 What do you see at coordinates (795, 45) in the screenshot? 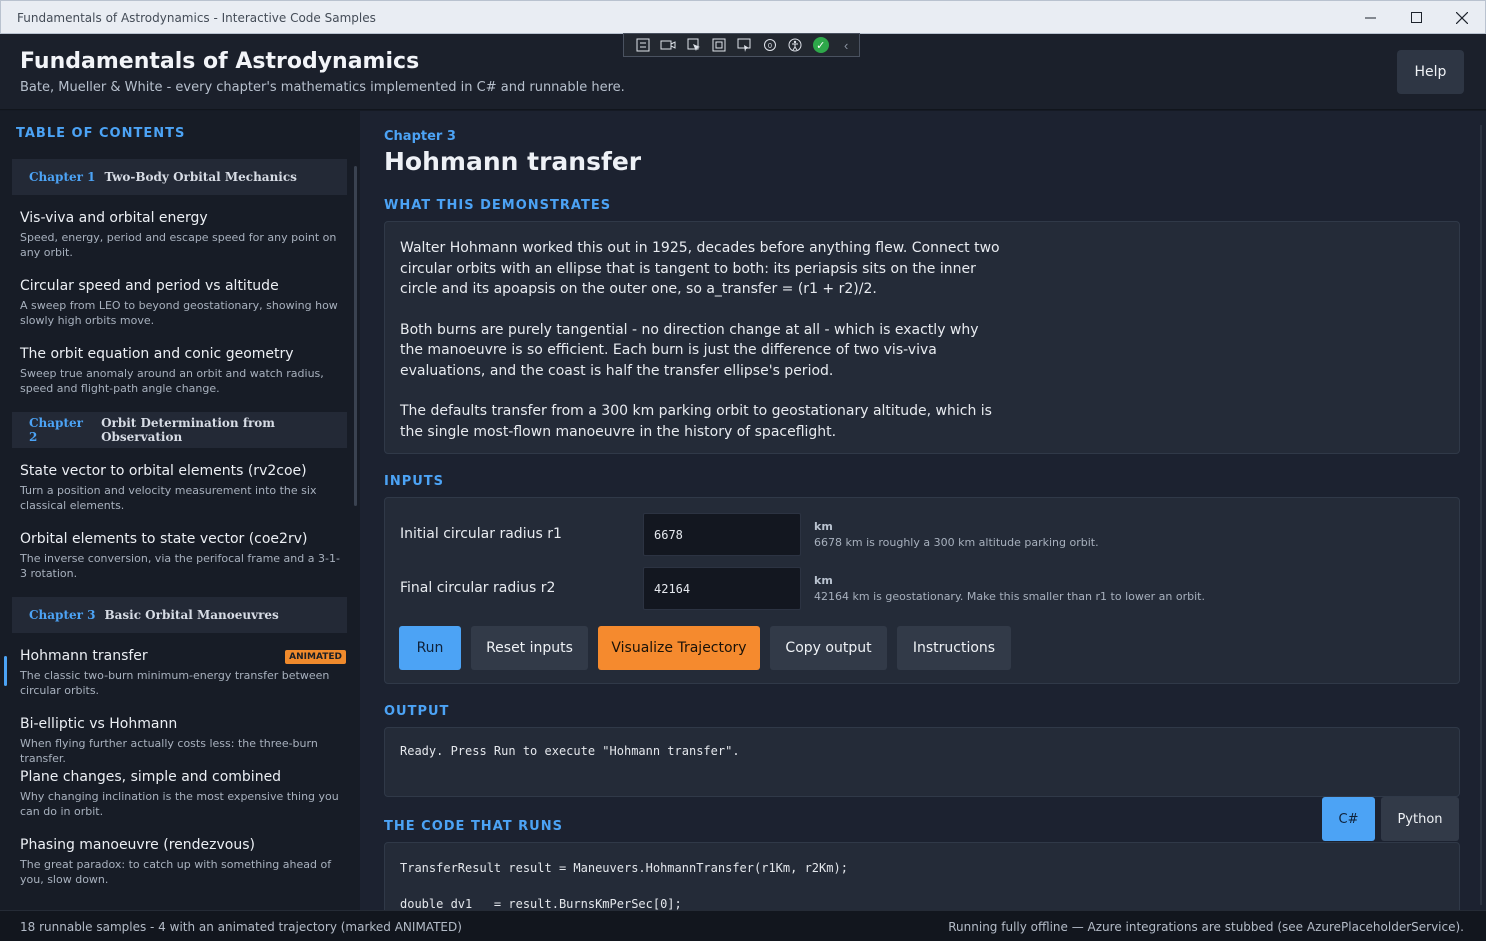
I see `accessibility-icon` at bounding box center [795, 45].